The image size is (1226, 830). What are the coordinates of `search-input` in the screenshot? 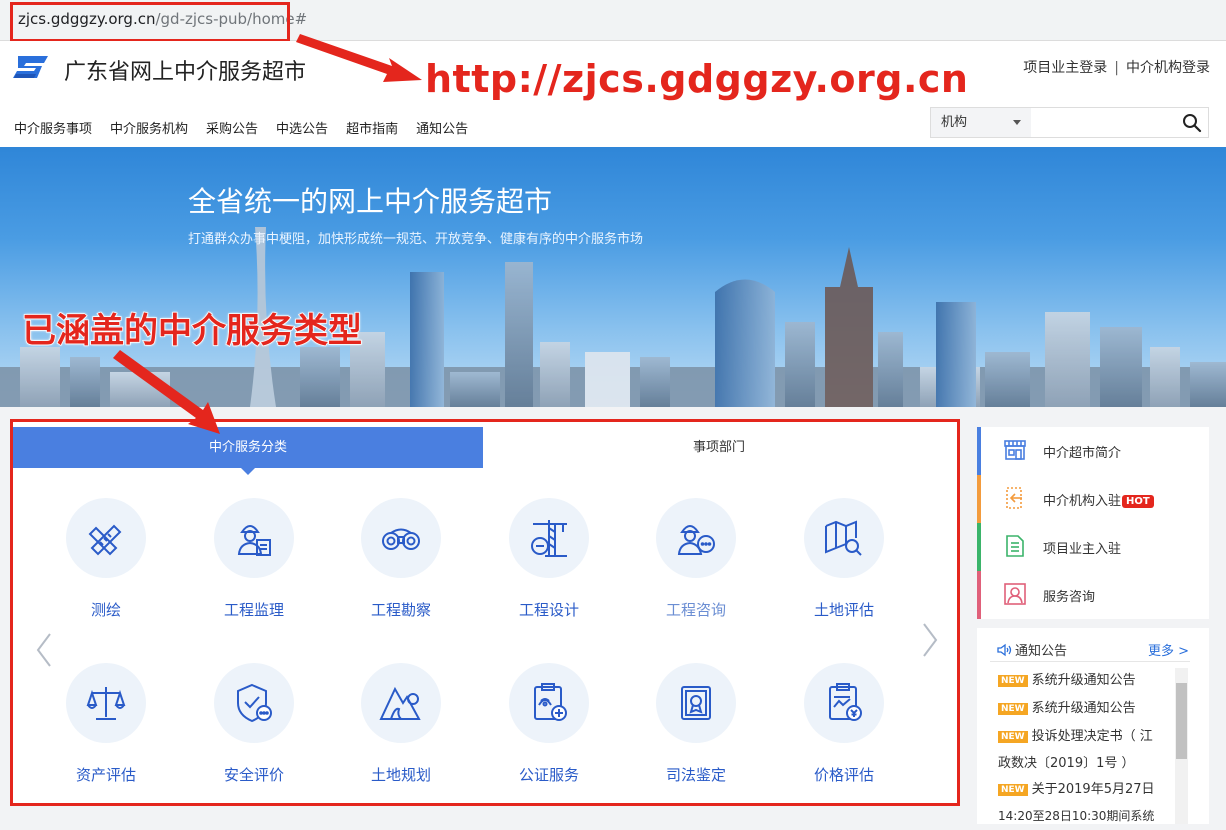 It's located at (1102, 122).